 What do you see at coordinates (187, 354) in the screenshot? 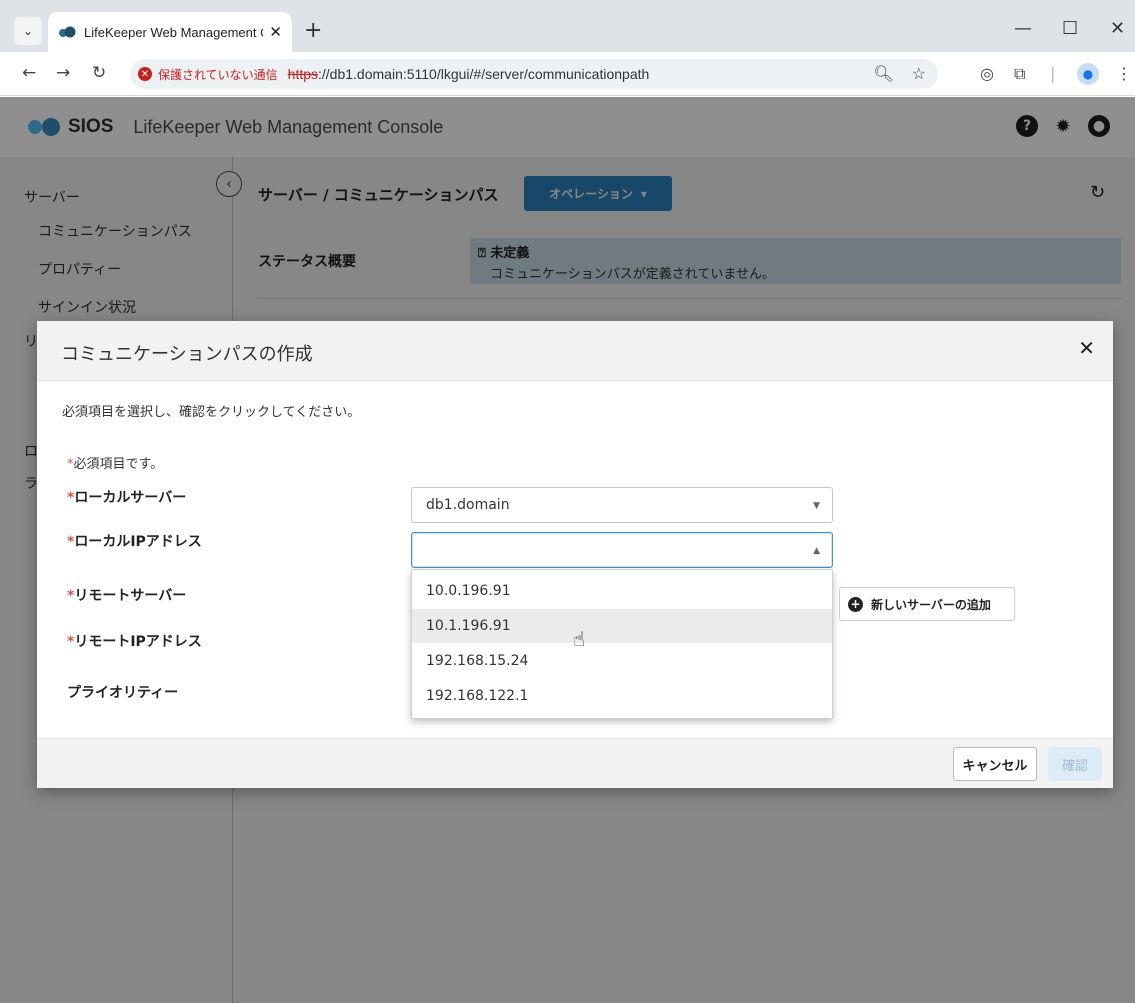
I see `dialog-title: コミュニケーションパスの作成` at bounding box center [187, 354].